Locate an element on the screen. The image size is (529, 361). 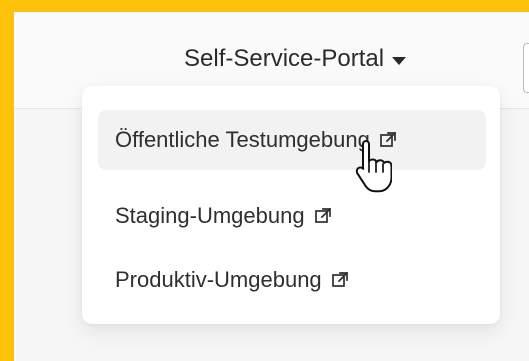
caret-down-icon is located at coordinates (399, 60).